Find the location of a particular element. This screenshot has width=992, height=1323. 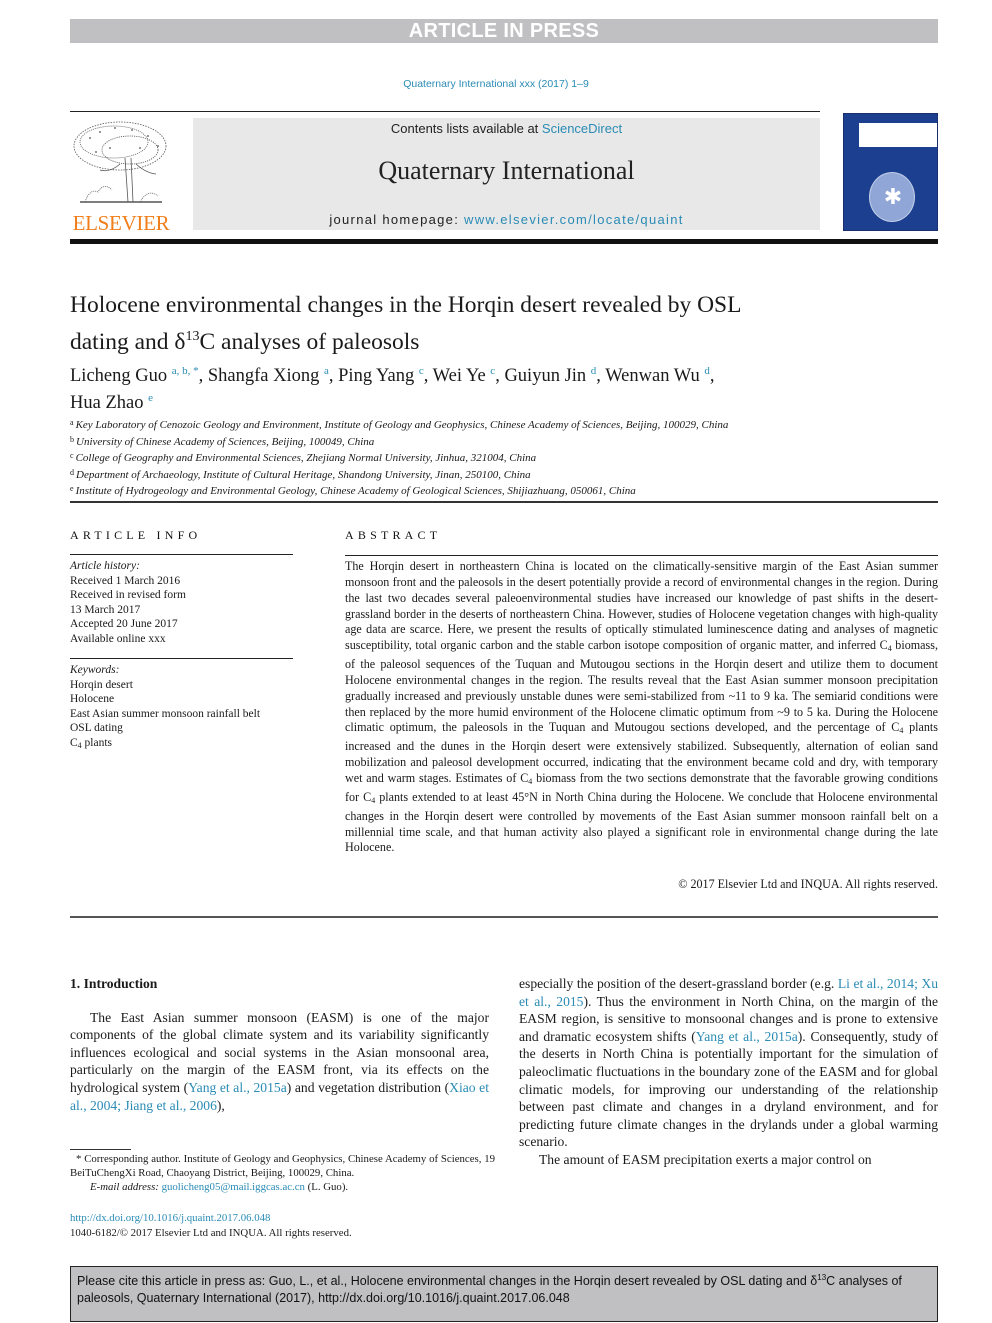

author-name: Ping Yang is located at coordinates (376, 376).